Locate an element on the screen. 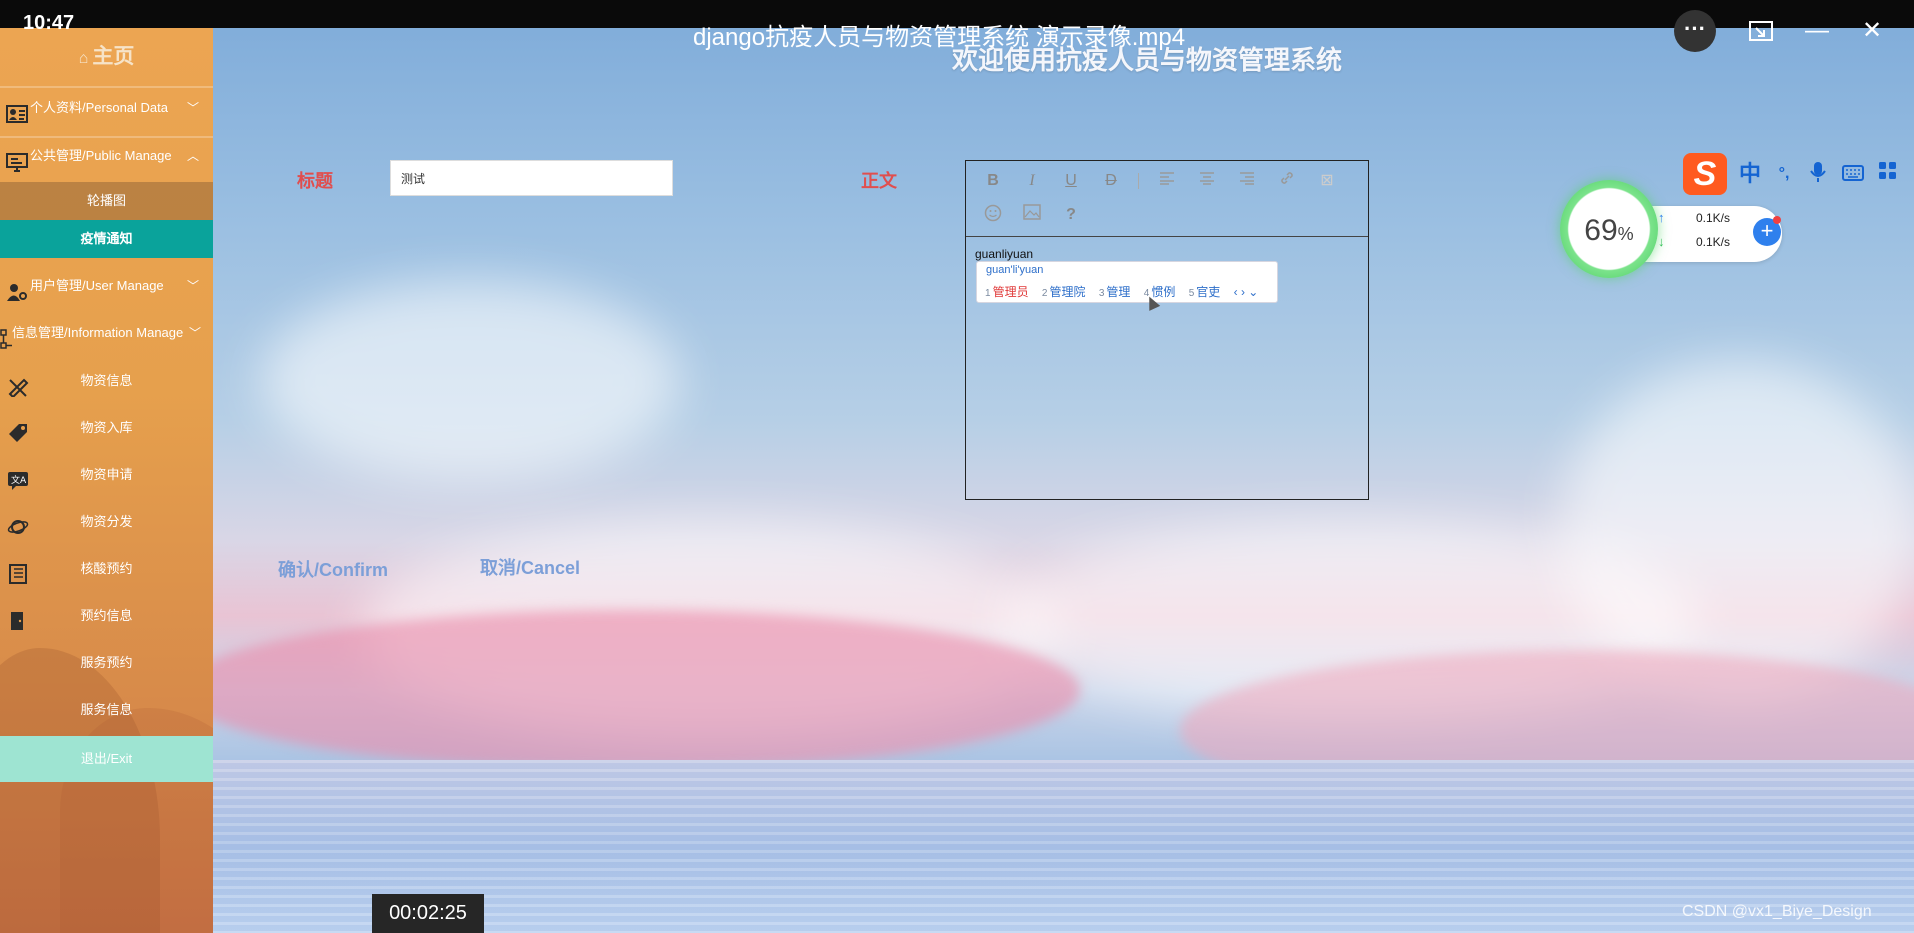 The height and width of the screenshot is (933, 1914). home-icon: ⌂ is located at coordinates (83, 58).